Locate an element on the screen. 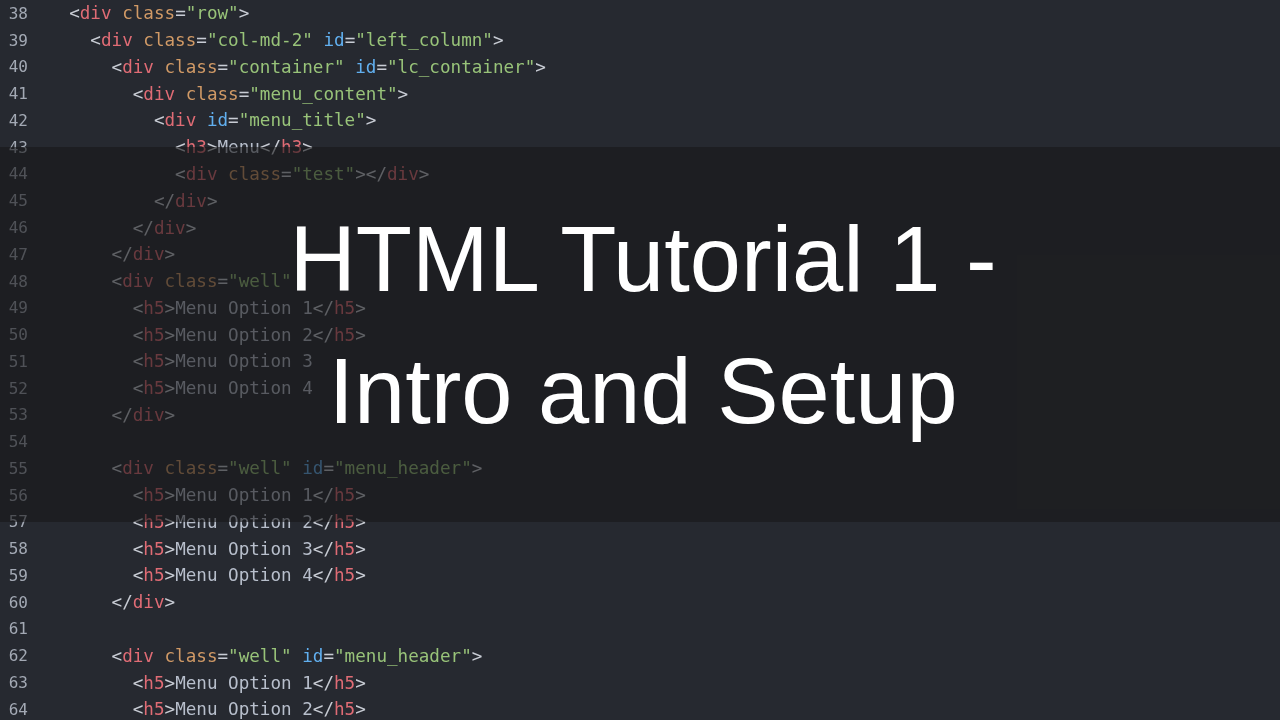 The image size is (1280, 720). code-line: <h5>Menu Option 3 is located at coordinates (222, 361).